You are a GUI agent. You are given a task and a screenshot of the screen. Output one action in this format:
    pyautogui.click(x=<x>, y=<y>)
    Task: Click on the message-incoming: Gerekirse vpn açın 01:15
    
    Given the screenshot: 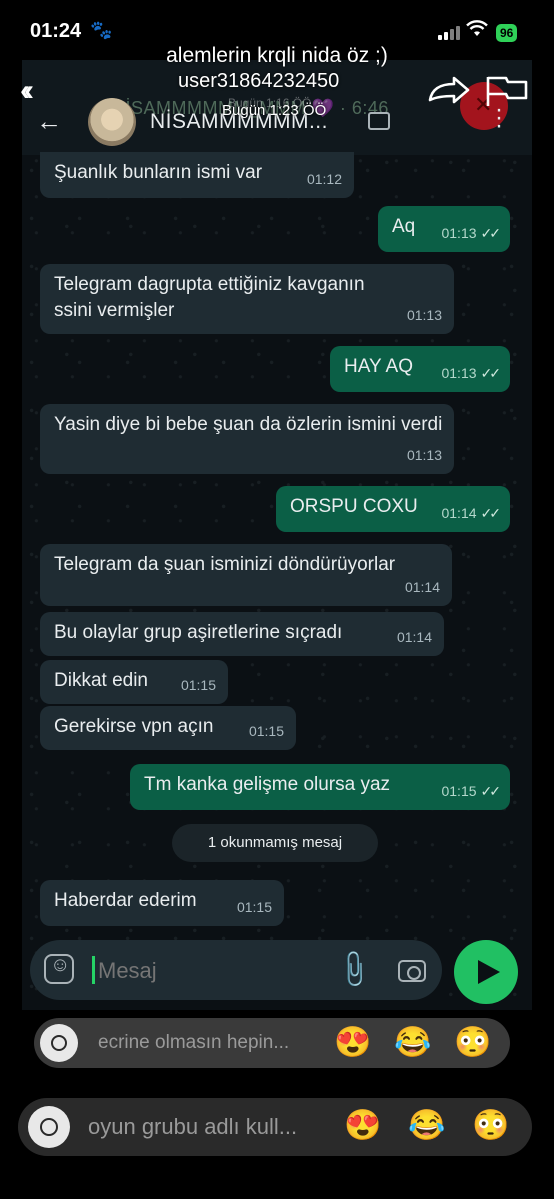 What is the action you would take?
    pyautogui.click(x=168, y=728)
    